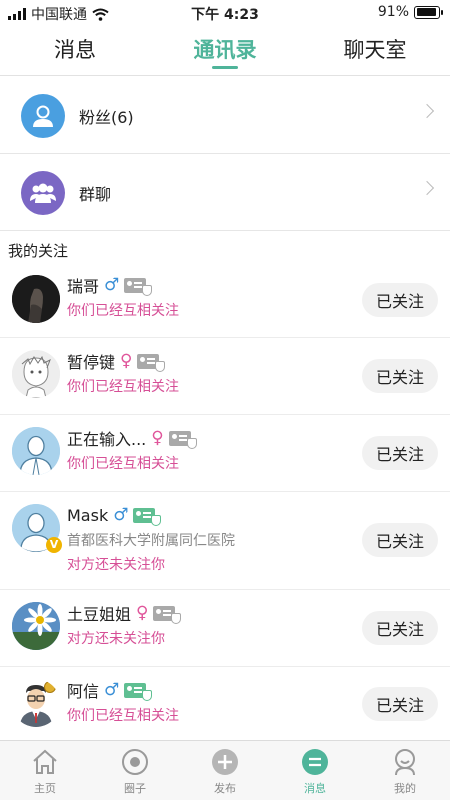  What do you see at coordinates (50, 687) in the screenshot?
I see `badge-icon` at bounding box center [50, 687].